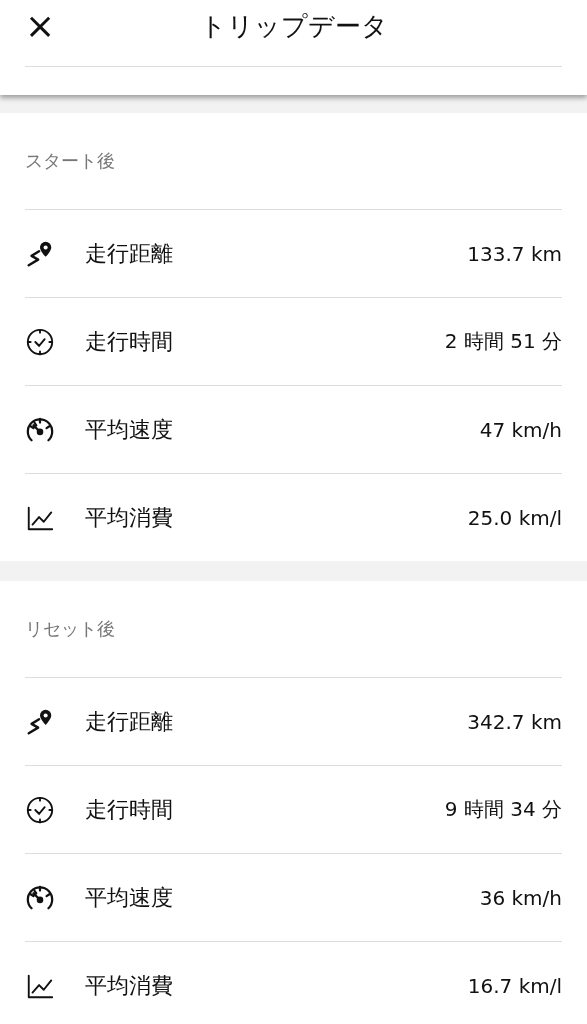 The image size is (587, 1024). I want to click on section-label: スタート後, so click(70, 161).